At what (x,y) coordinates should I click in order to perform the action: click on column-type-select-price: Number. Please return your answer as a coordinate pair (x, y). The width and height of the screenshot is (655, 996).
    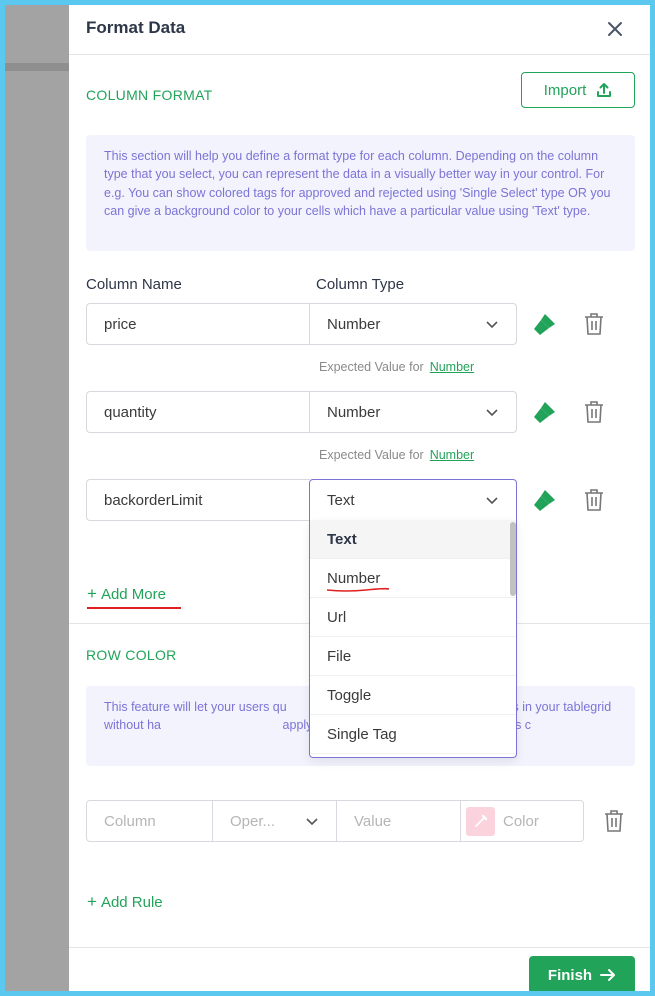
    Looking at the image, I should click on (413, 324).